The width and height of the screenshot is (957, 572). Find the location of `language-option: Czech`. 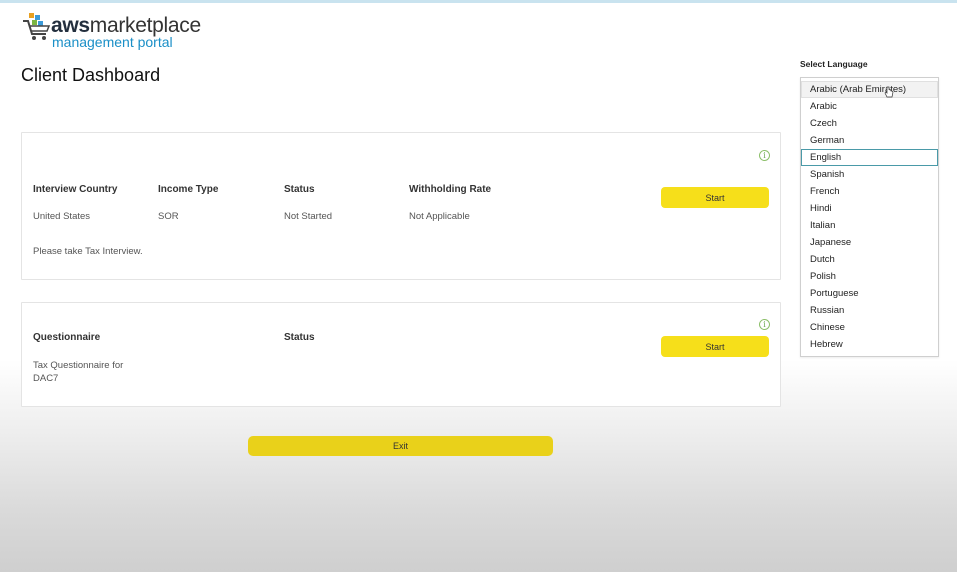

language-option: Czech is located at coordinates (869, 123).